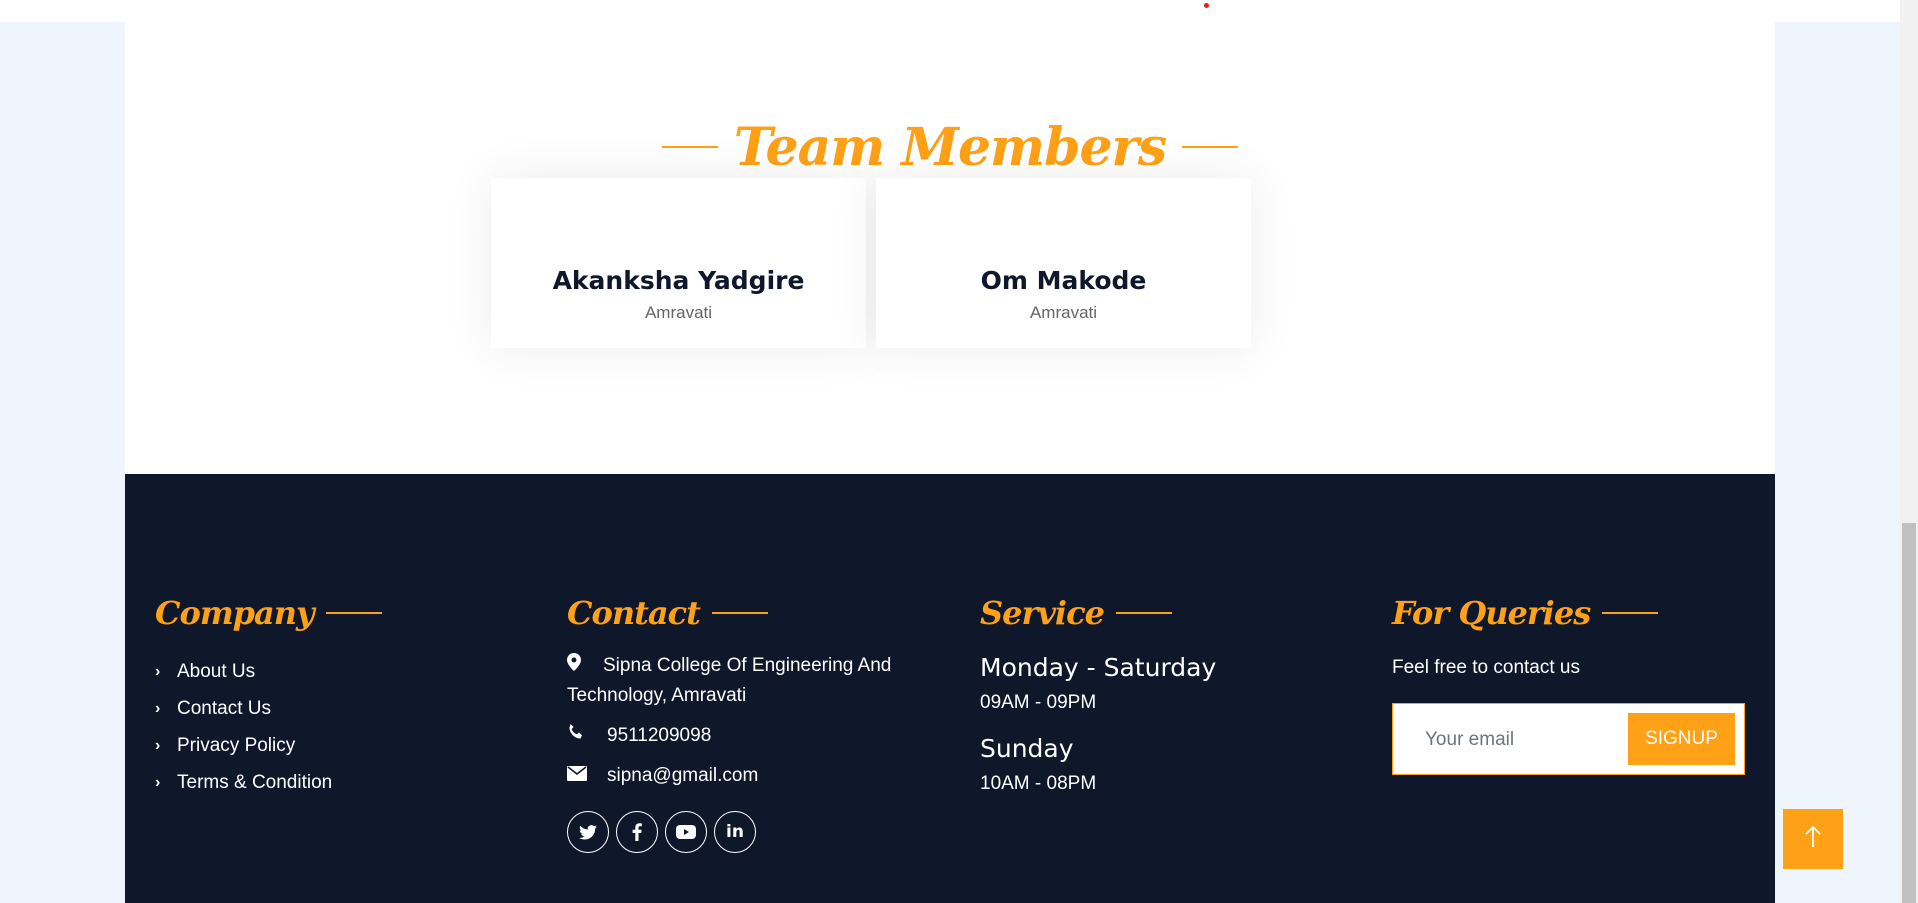  I want to click on linkedin-icon: in, so click(735, 832).